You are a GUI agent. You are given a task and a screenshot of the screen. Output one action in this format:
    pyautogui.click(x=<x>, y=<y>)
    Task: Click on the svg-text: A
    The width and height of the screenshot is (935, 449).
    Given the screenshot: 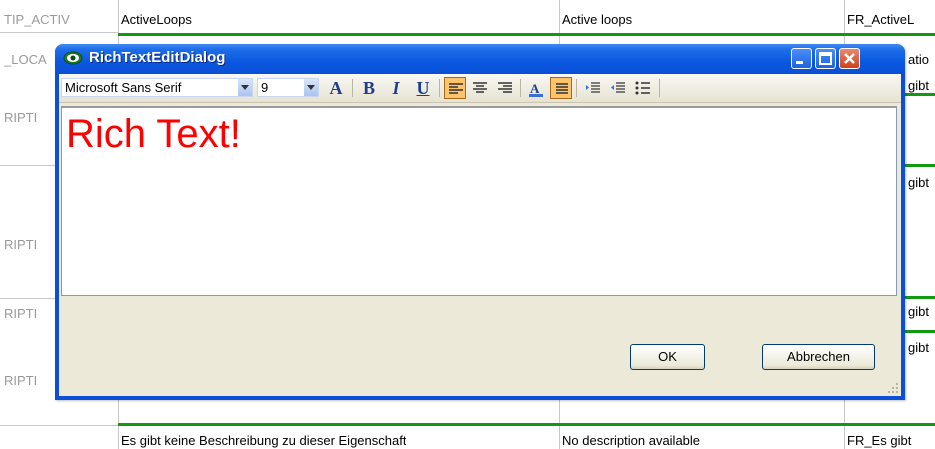 What is the action you would take?
    pyautogui.click(x=535, y=88)
    